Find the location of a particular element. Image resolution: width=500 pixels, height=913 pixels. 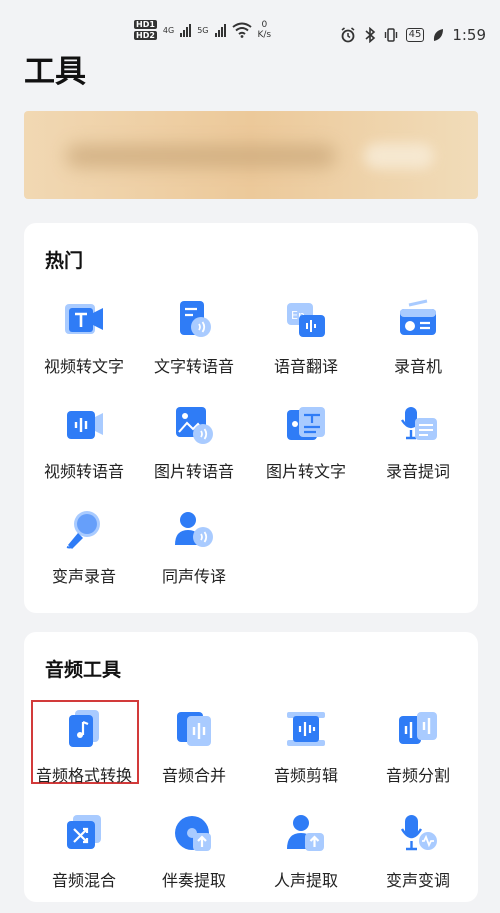

bluetooth-icon is located at coordinates (370, 35).